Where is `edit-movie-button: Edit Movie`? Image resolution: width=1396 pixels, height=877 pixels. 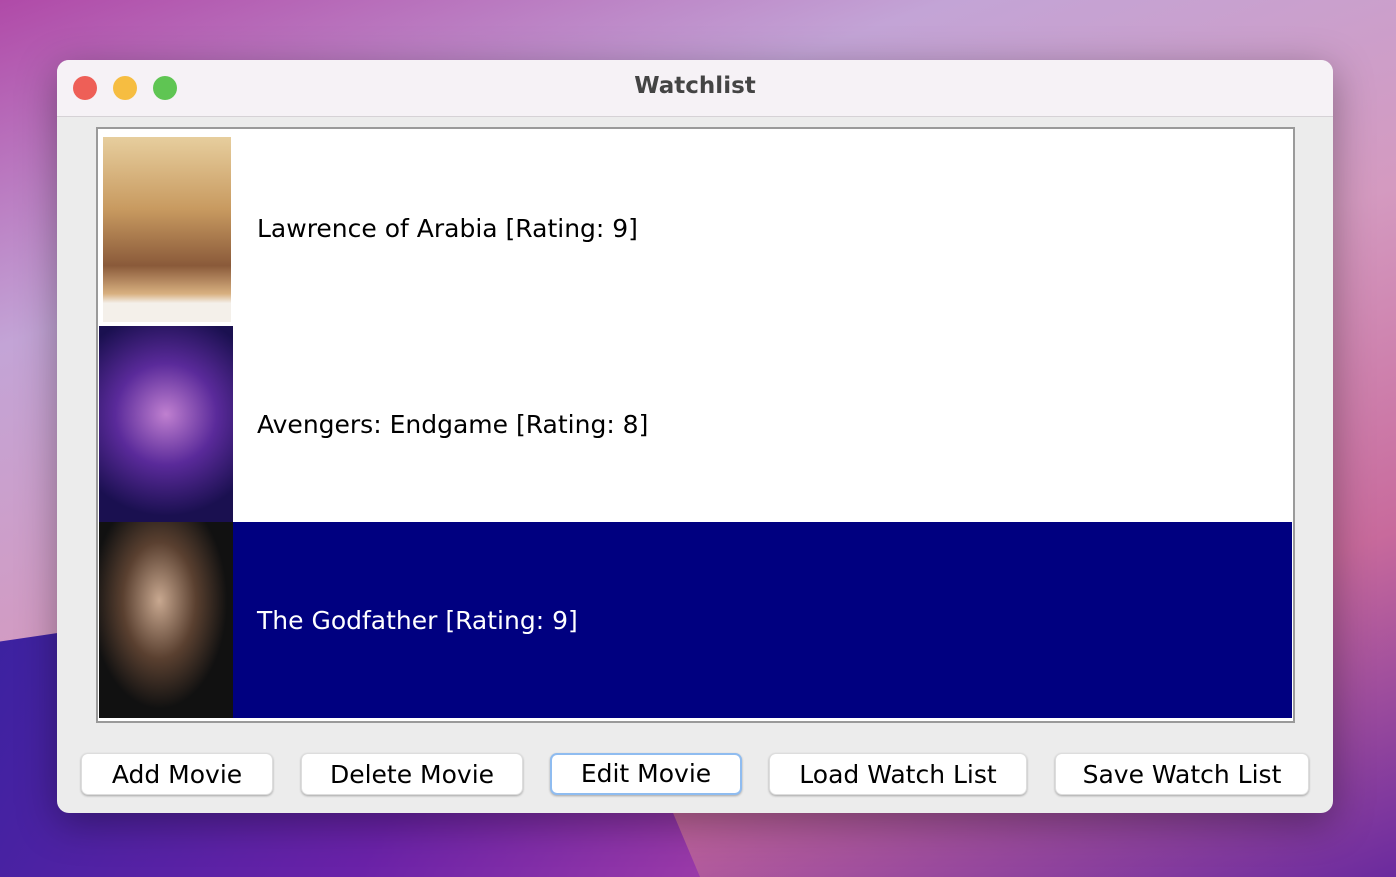
edit-movie-button: Edit Movie is located at coordinates (646, 774).